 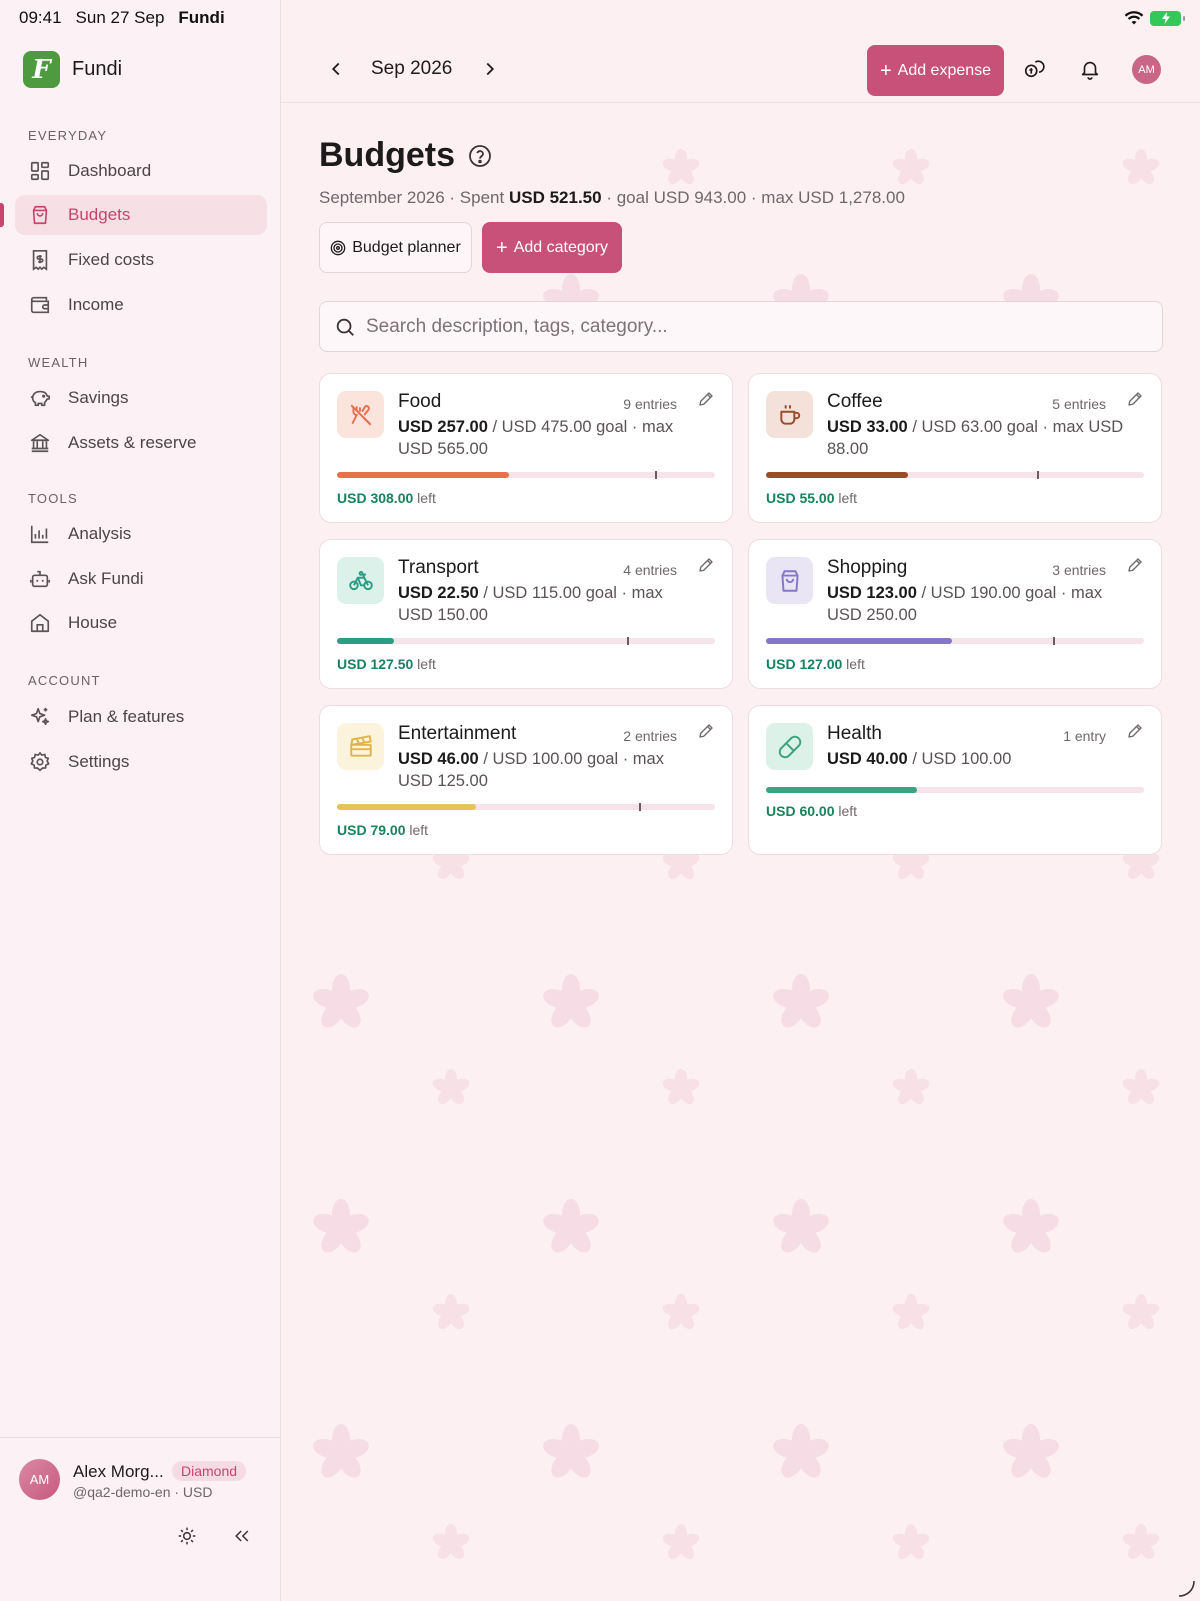 I want to click on budget-planner-button: Budget planner, so click(x=395, y=247).